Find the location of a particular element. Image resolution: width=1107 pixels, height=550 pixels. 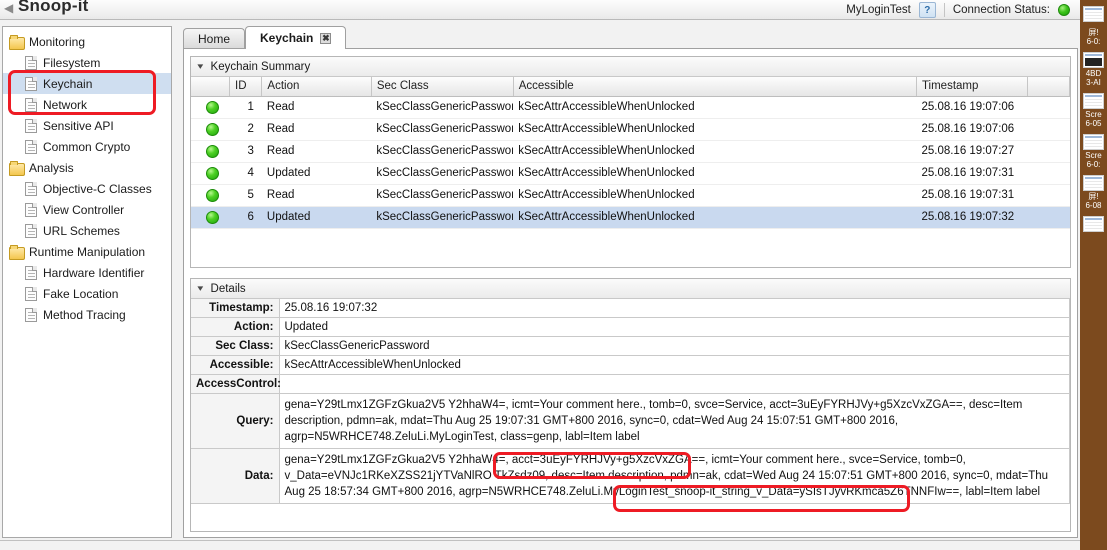

sidebar-group-analysis: Analysis is located at coordinates (87, 167).